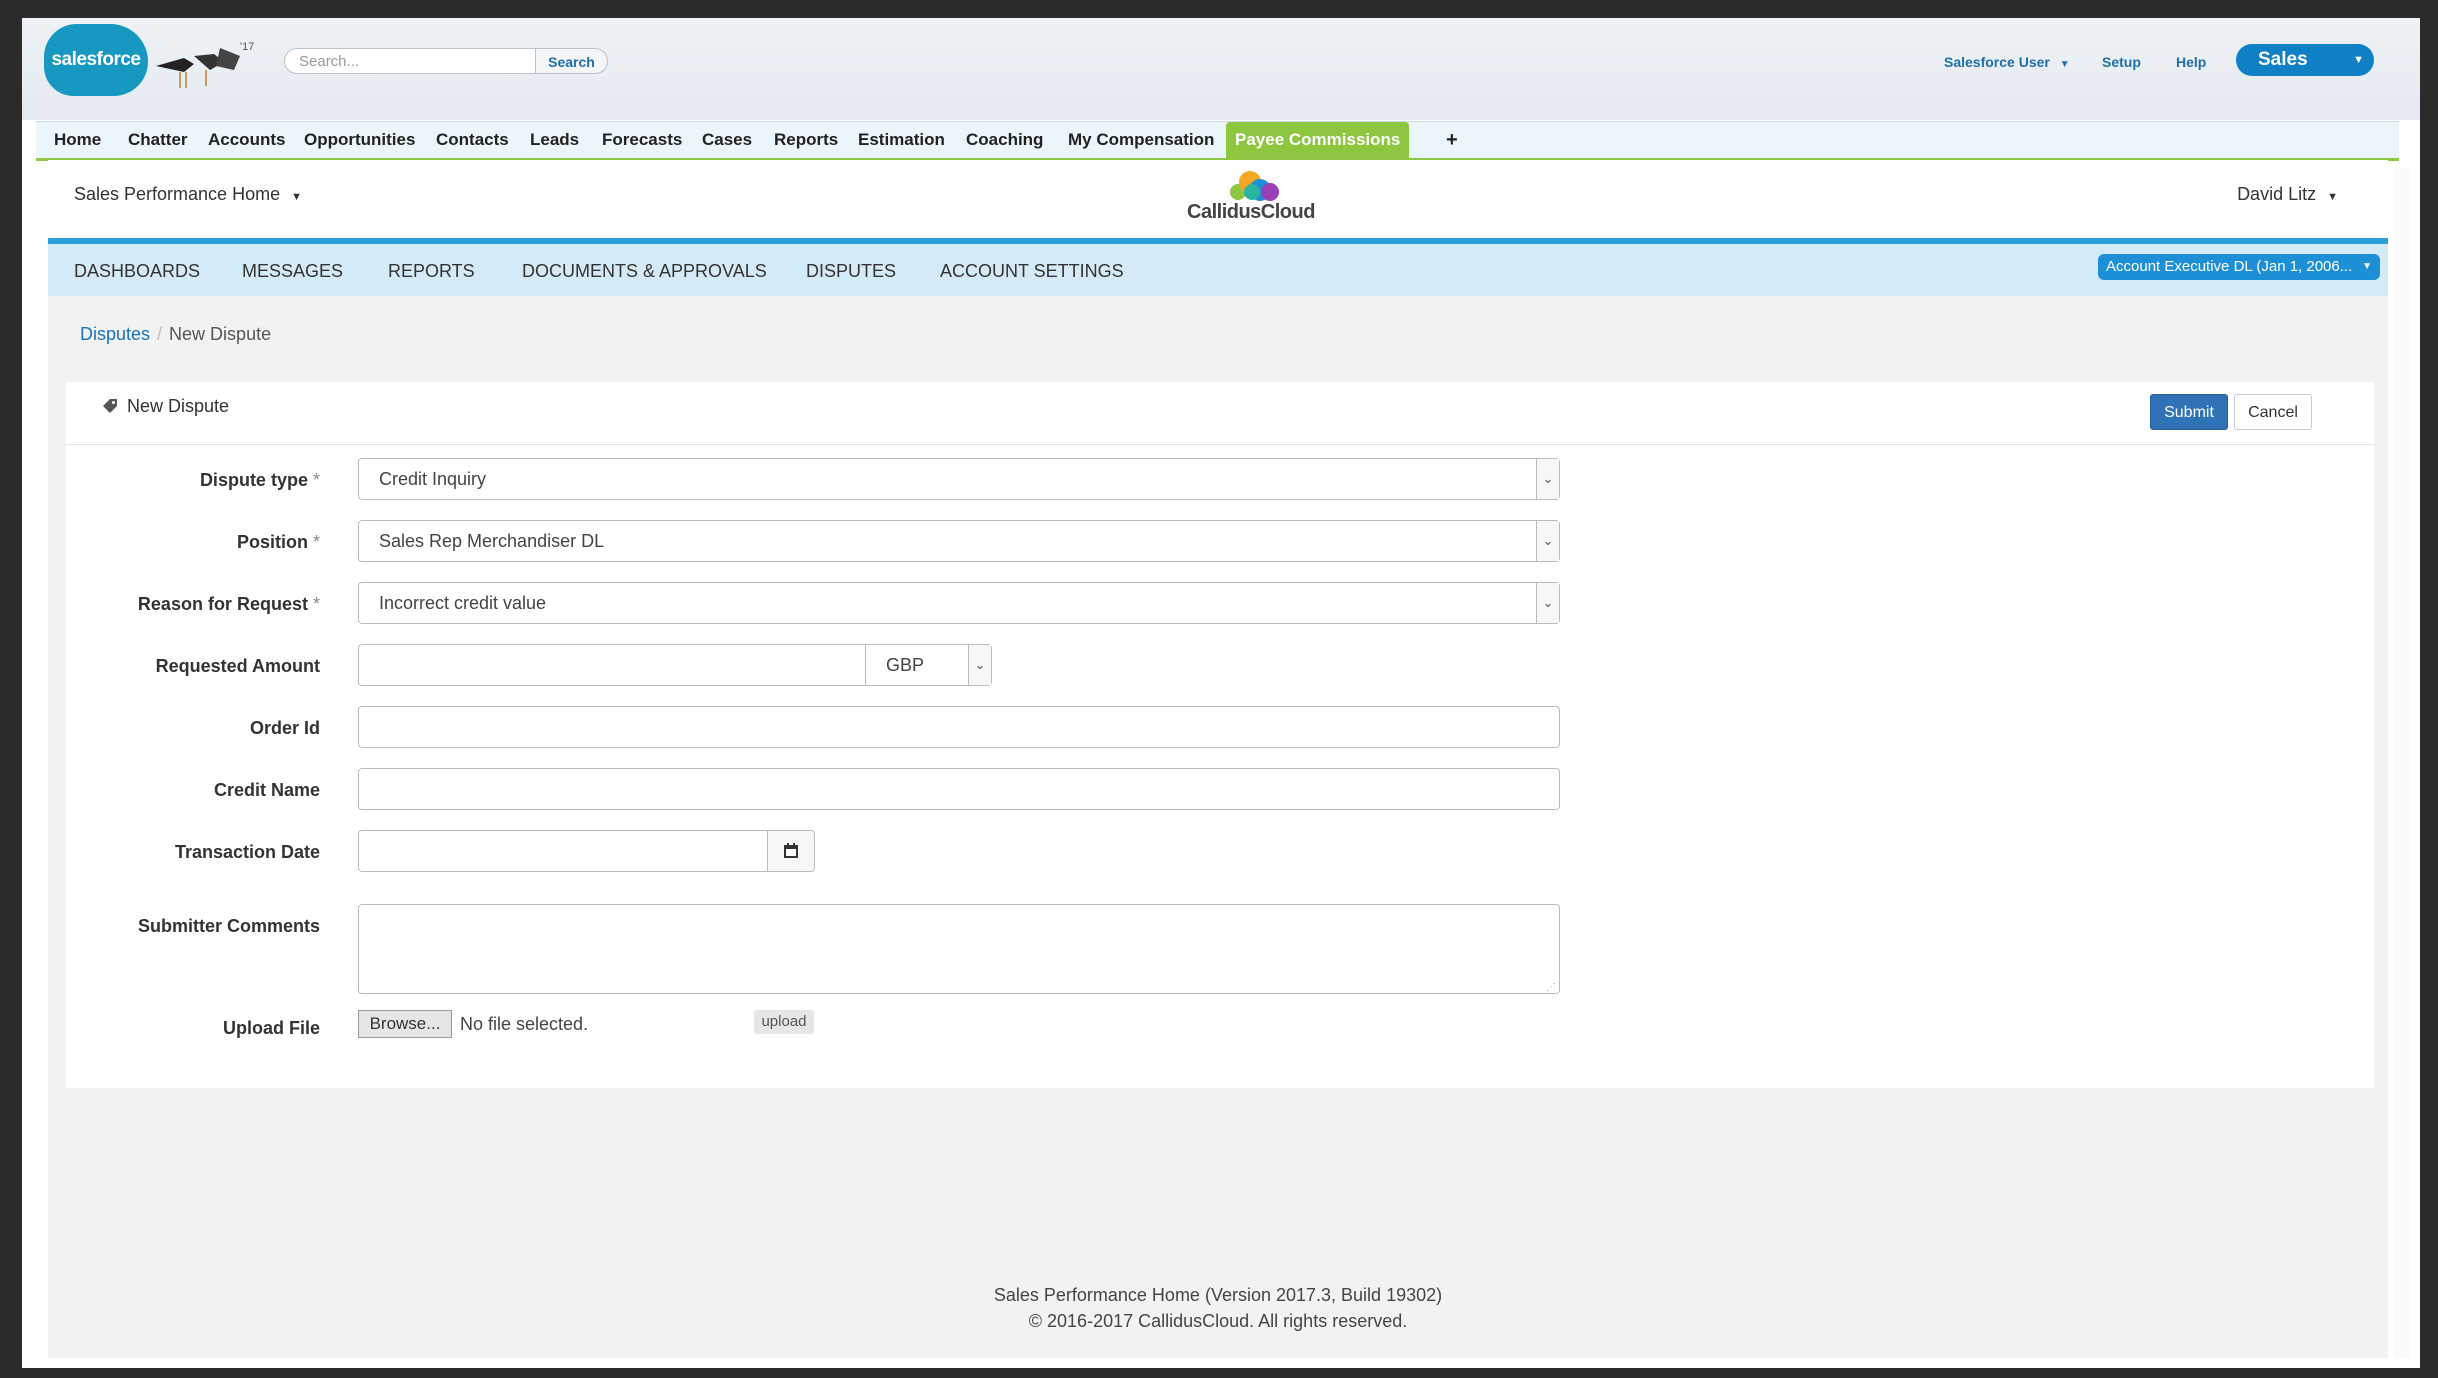 The height and width of the screenshot is (1378, 2438). Describe the element at coordinates (431, 271) in the screenshot. I see `subnav-reports: REPORTS` at that location.